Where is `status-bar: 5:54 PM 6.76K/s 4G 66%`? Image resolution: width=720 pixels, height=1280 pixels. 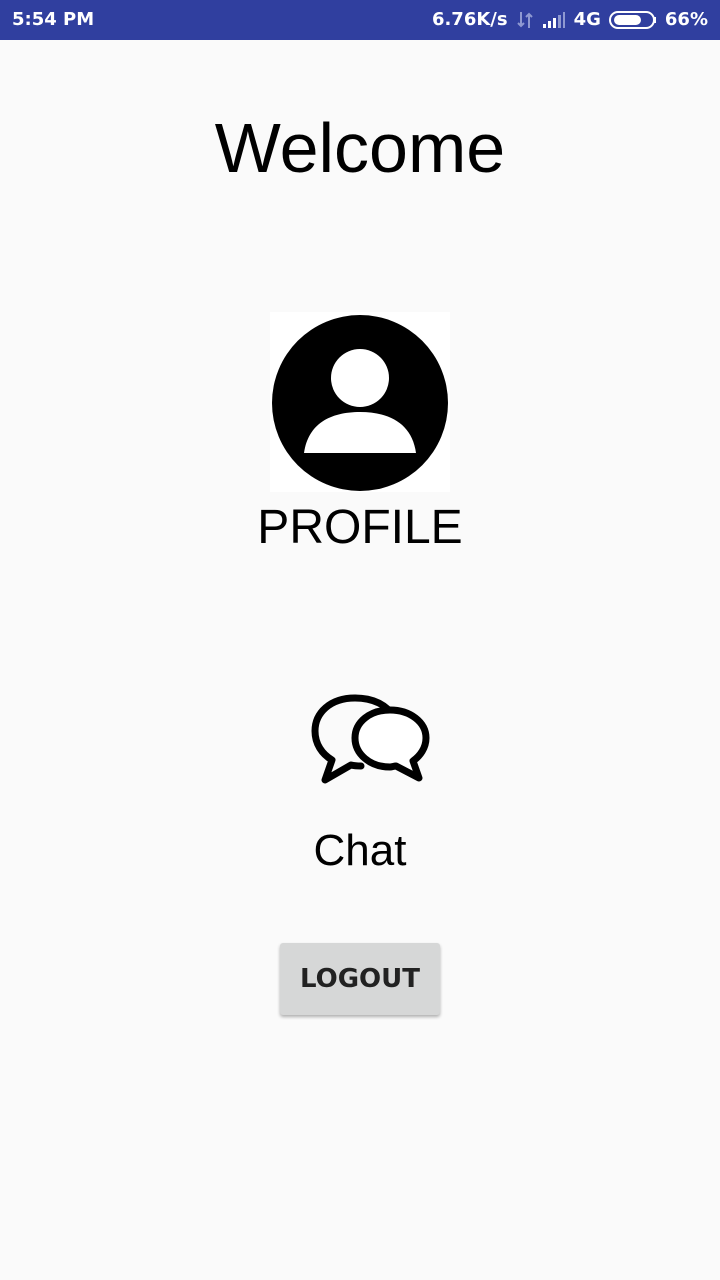 status-bar: 5:54 PM 6.76K/s 4G 66% is located at coordinates (360, 20).